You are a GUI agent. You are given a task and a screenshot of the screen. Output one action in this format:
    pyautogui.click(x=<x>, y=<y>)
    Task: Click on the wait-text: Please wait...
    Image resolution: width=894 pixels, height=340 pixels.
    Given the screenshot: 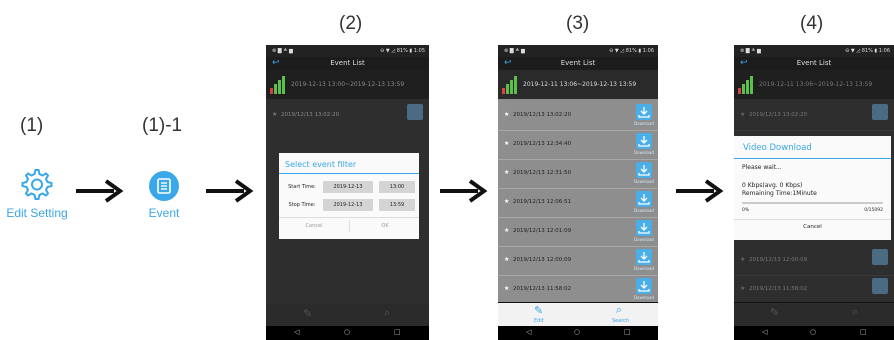 What is the action you would take?
    pyautogui.click(x=762, y=167)
    